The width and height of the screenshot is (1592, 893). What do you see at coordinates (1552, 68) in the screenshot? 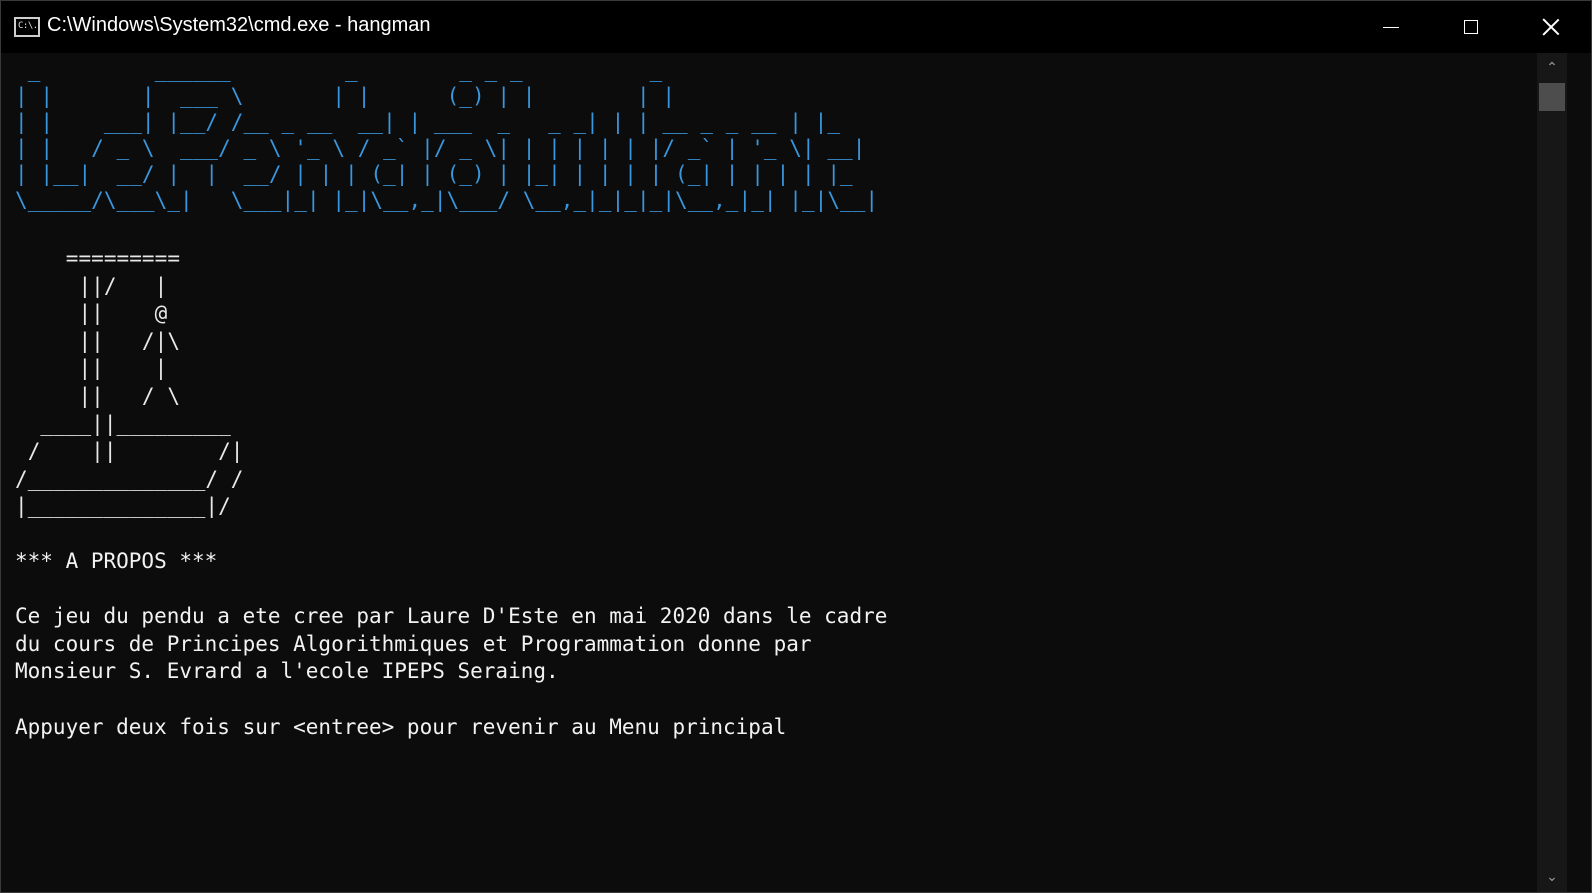
I see `scroll-up-arrow-icon: ⌃` at bounding box center [1552, 68].